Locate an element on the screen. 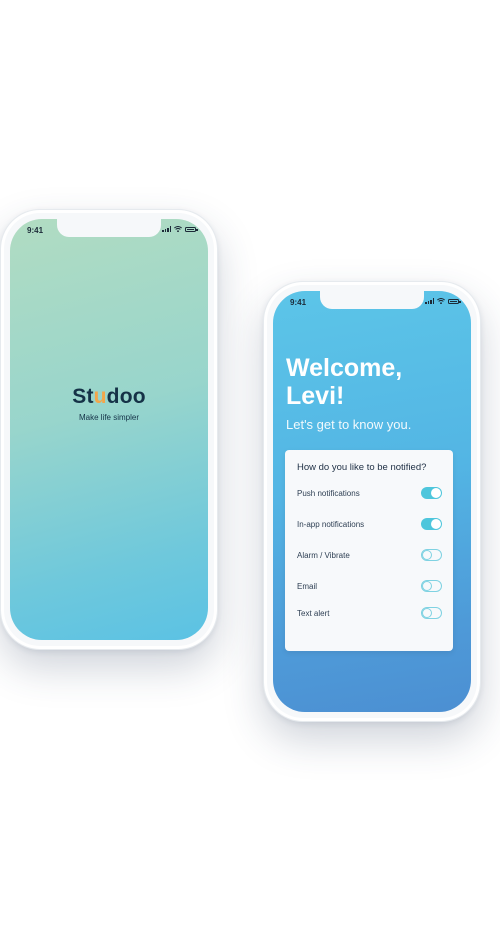 The image size is (500, 929). option-label: Email is located at coordinates (307, 586).